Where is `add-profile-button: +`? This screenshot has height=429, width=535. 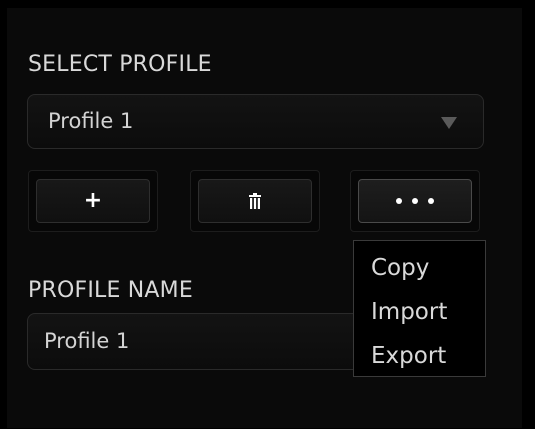
add-profile-button: + is located at coordinates (93, 201).